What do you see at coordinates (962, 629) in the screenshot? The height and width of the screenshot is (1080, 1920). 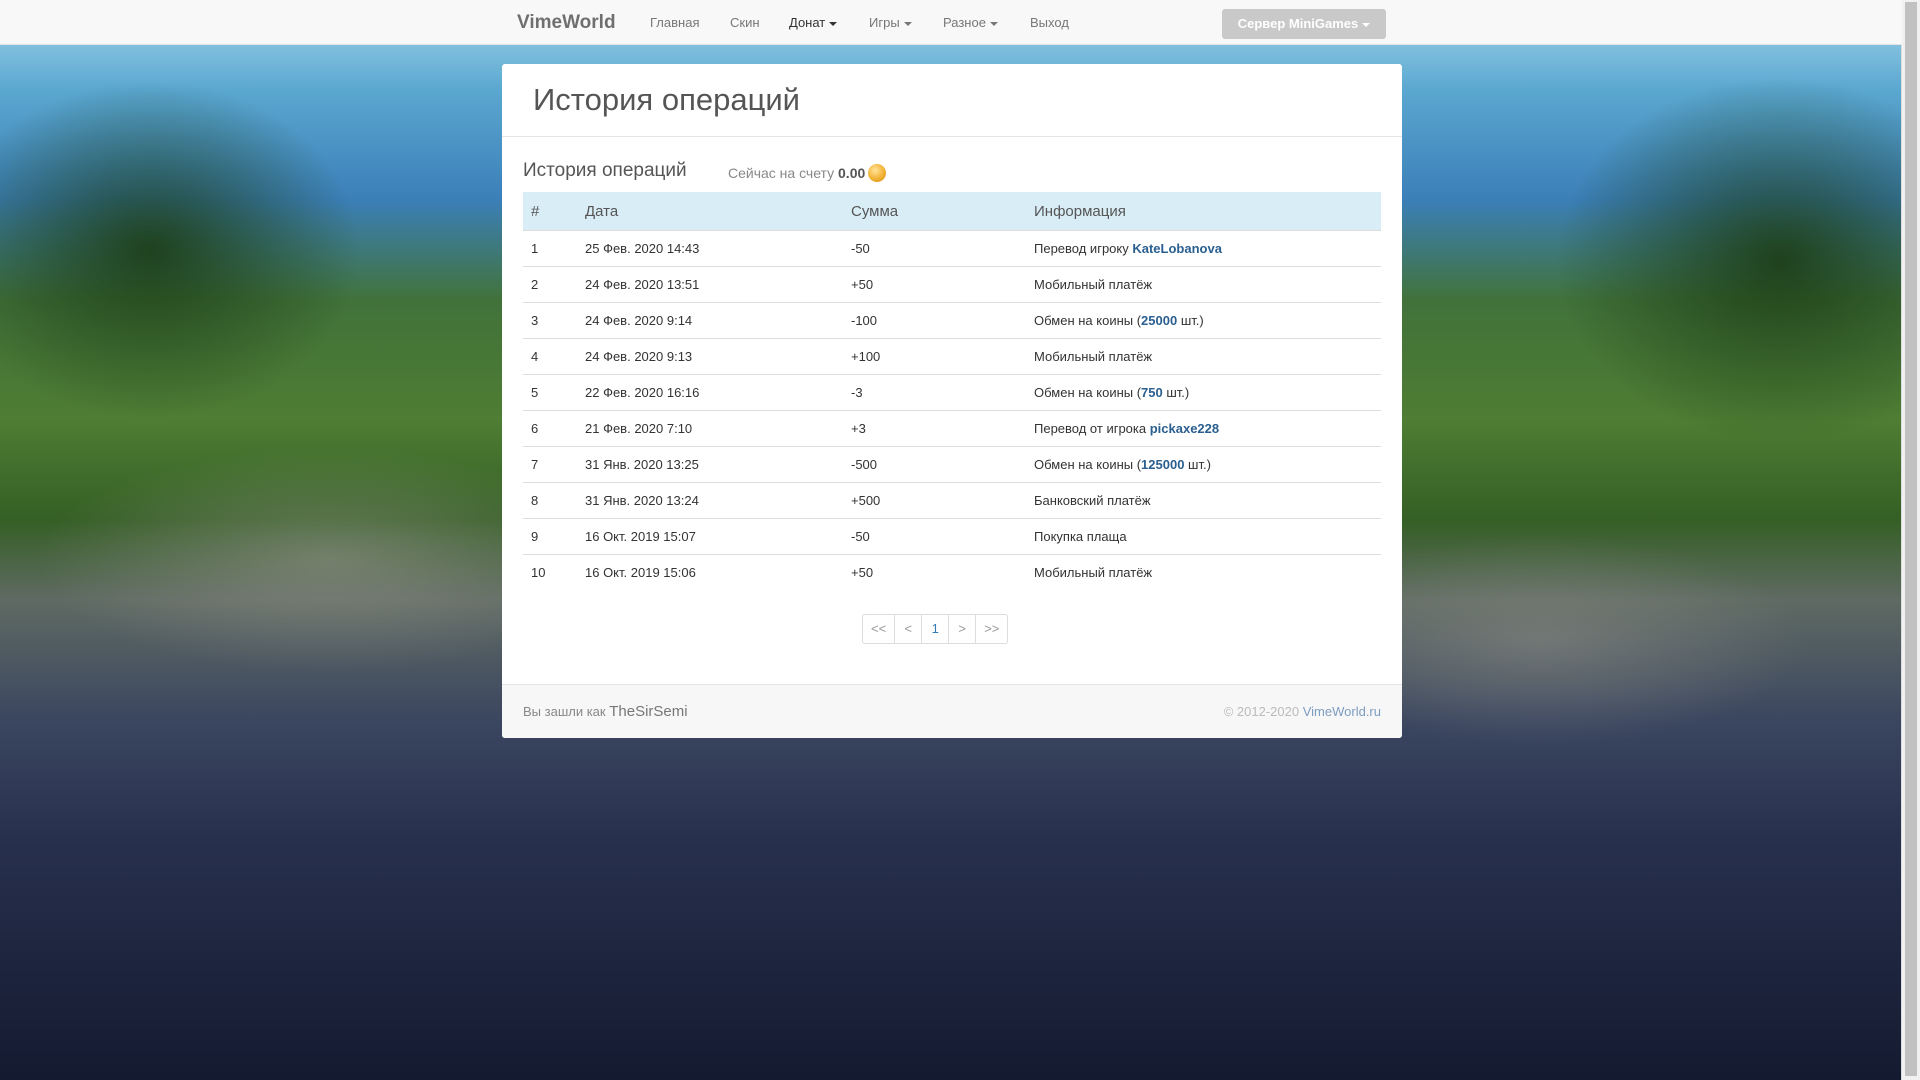 I see `pagination-next-button: >` at bounding box center [962, 629].